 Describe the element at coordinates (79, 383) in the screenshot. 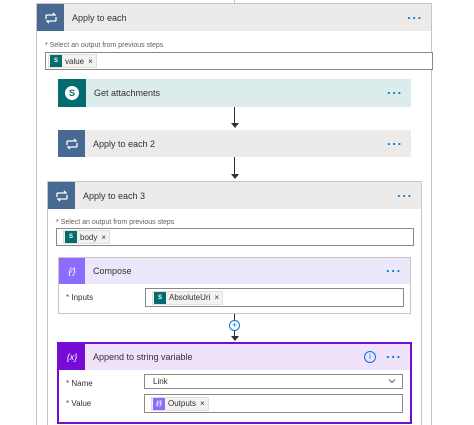

I see `name-label: * Name` at that location.